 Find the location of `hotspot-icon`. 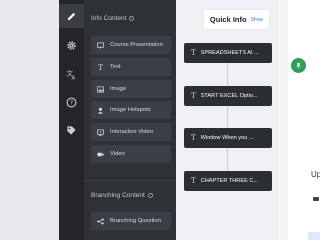

hotspot-icon is located at coordinates (100, 110).